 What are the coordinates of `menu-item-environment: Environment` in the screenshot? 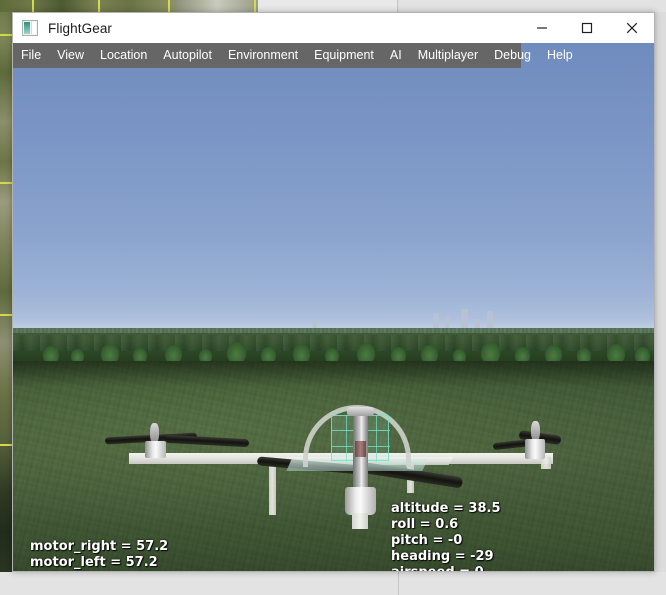 It's located at (263, 55).